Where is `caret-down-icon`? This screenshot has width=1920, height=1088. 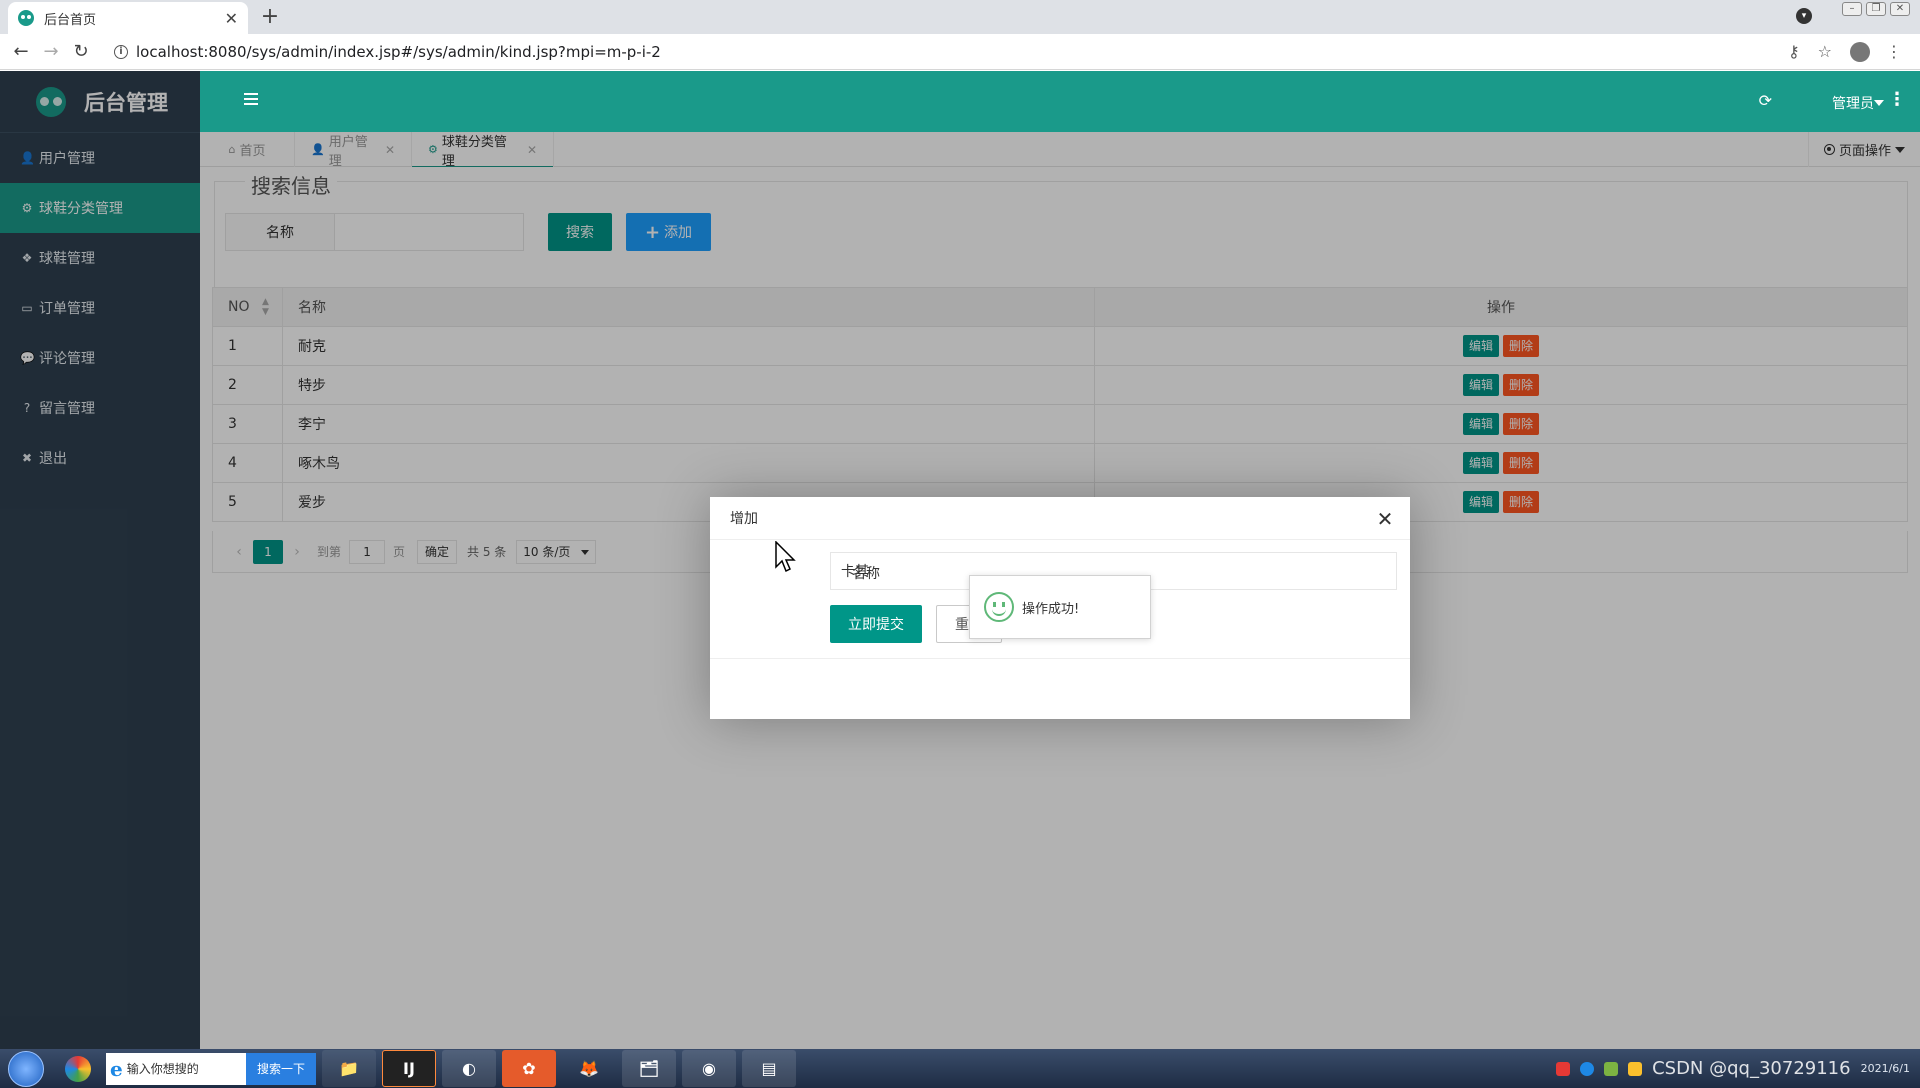
caret-down-icon is located at coordinates (1879, 103).